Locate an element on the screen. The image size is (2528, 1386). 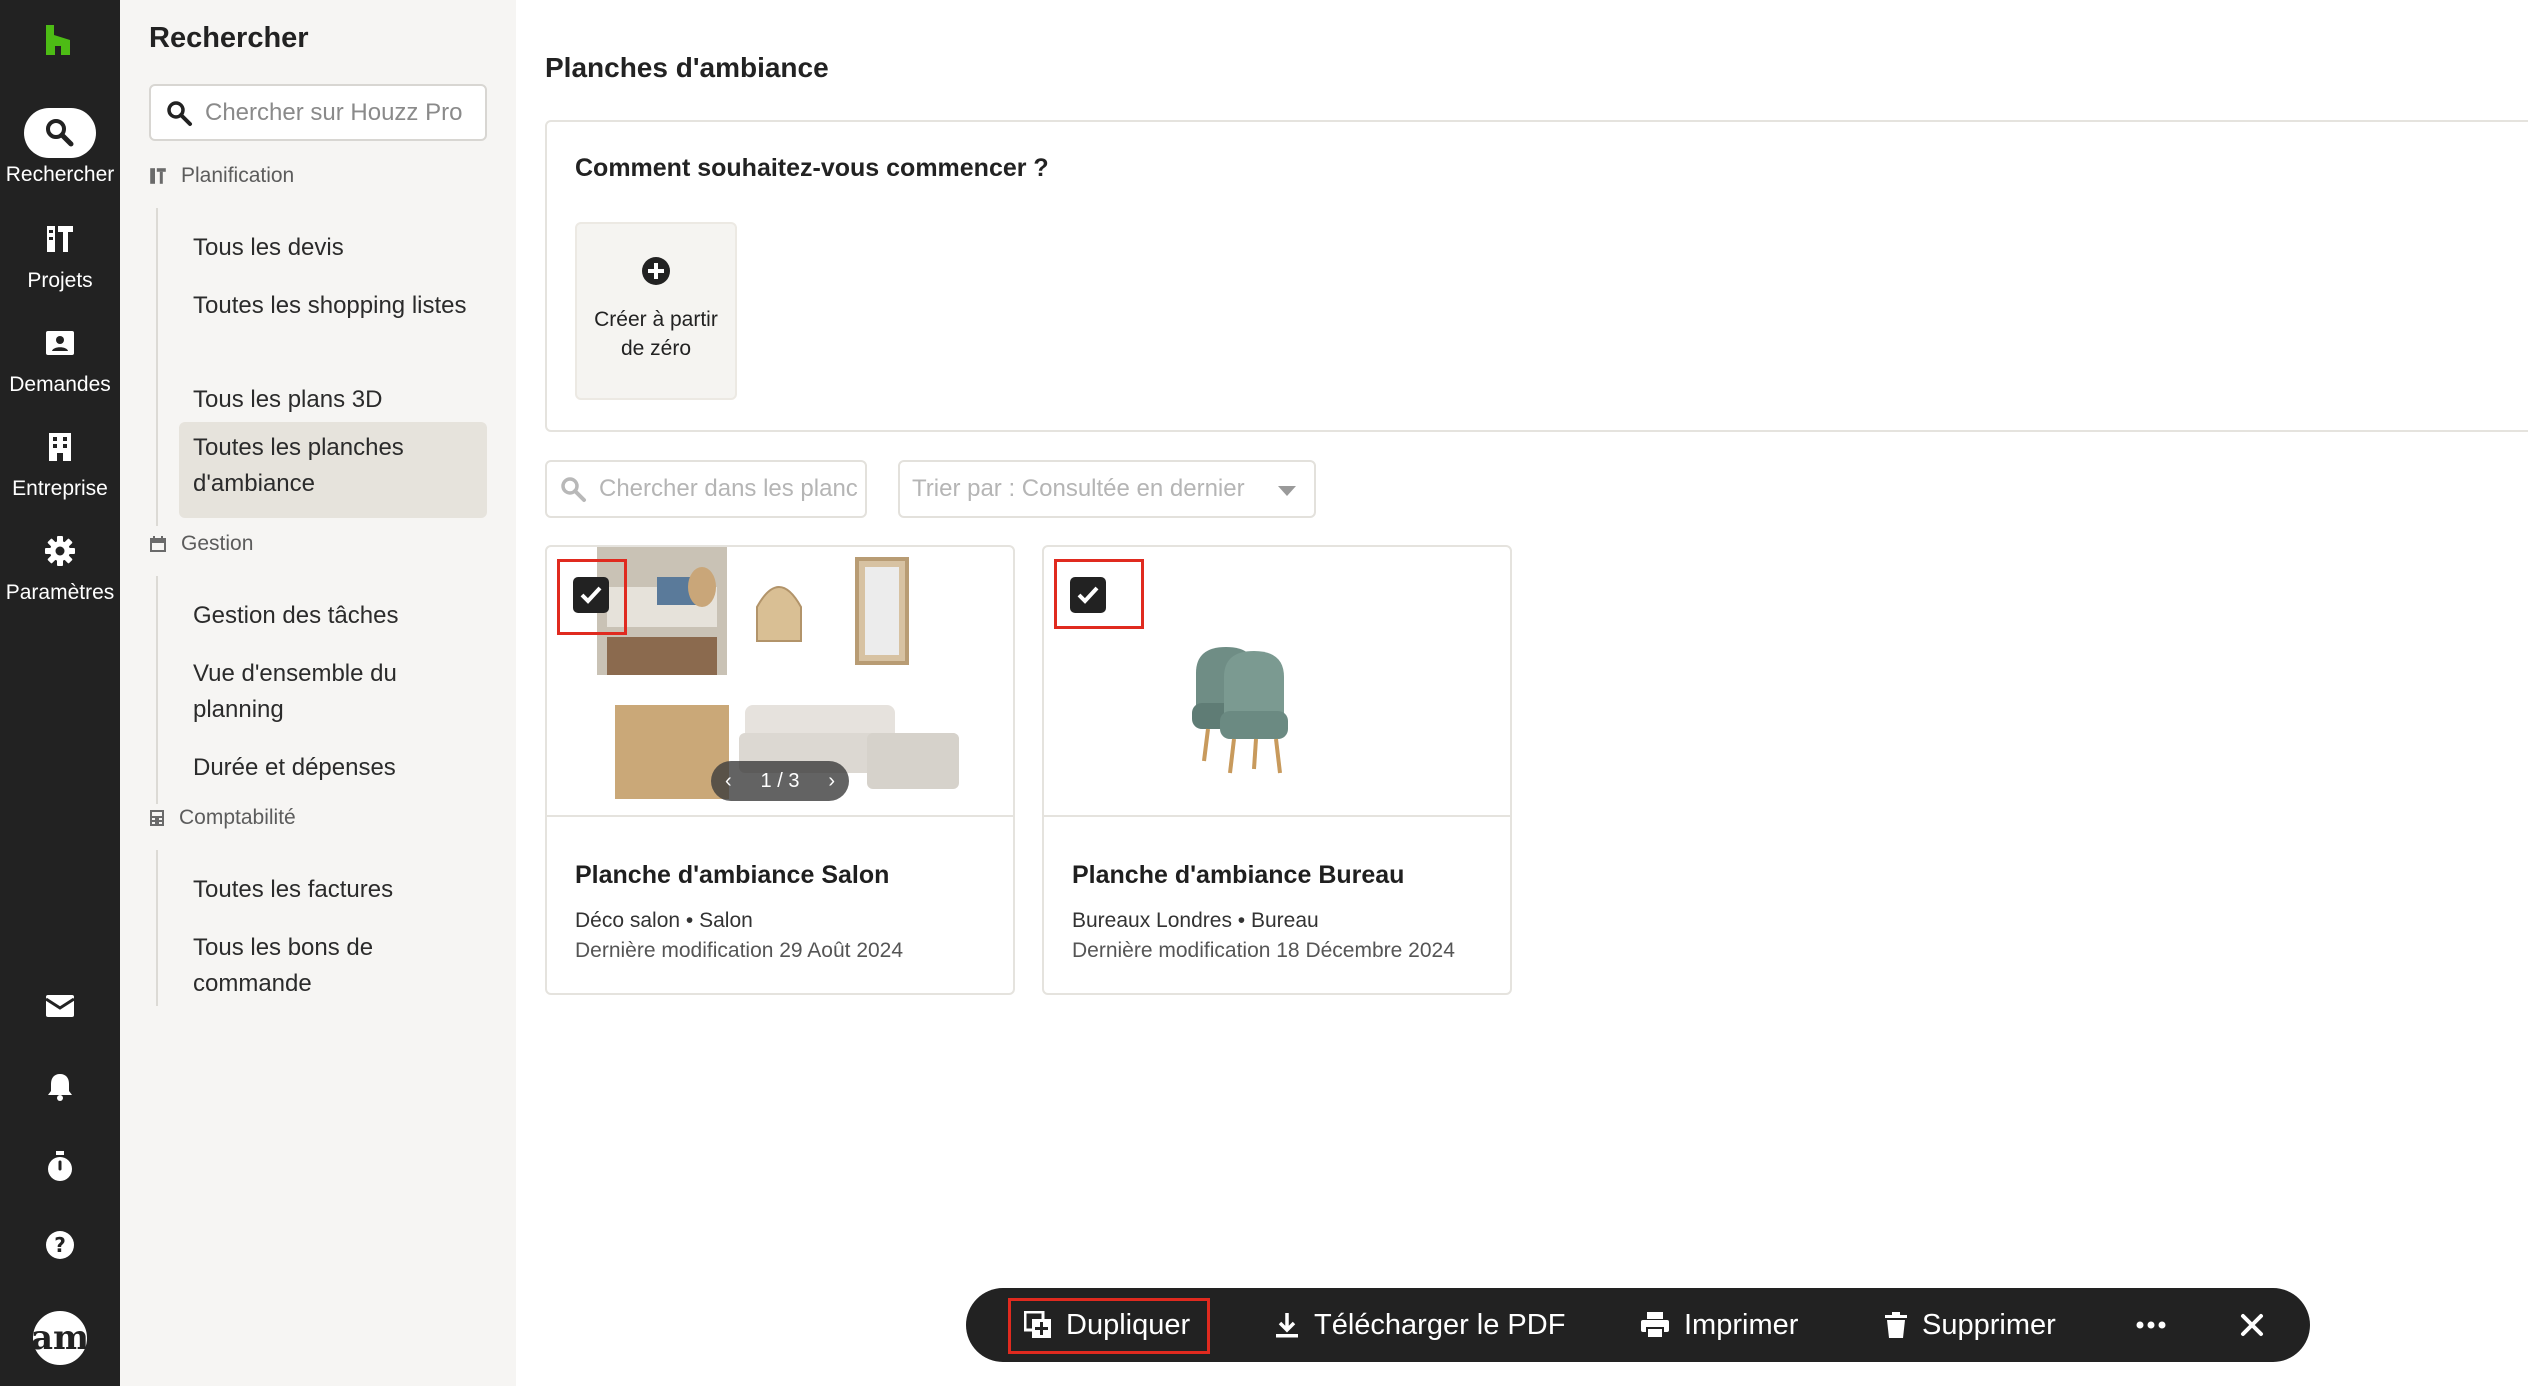
section-title: Planification is located at coordinates (238, 175).